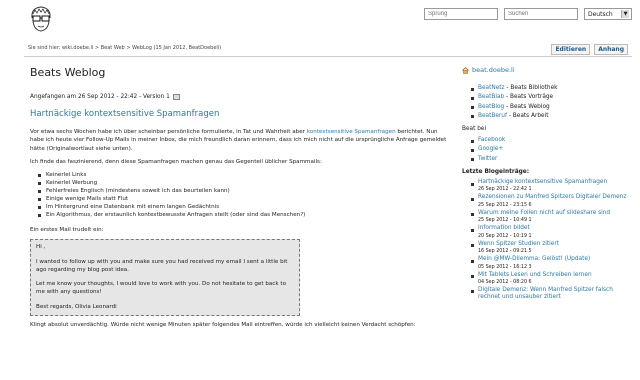  What do you see at coordinates (491, 97) in the screenshot?
I see `site-link-beatblab: BeatBlab` at bounding box center [491, 97].